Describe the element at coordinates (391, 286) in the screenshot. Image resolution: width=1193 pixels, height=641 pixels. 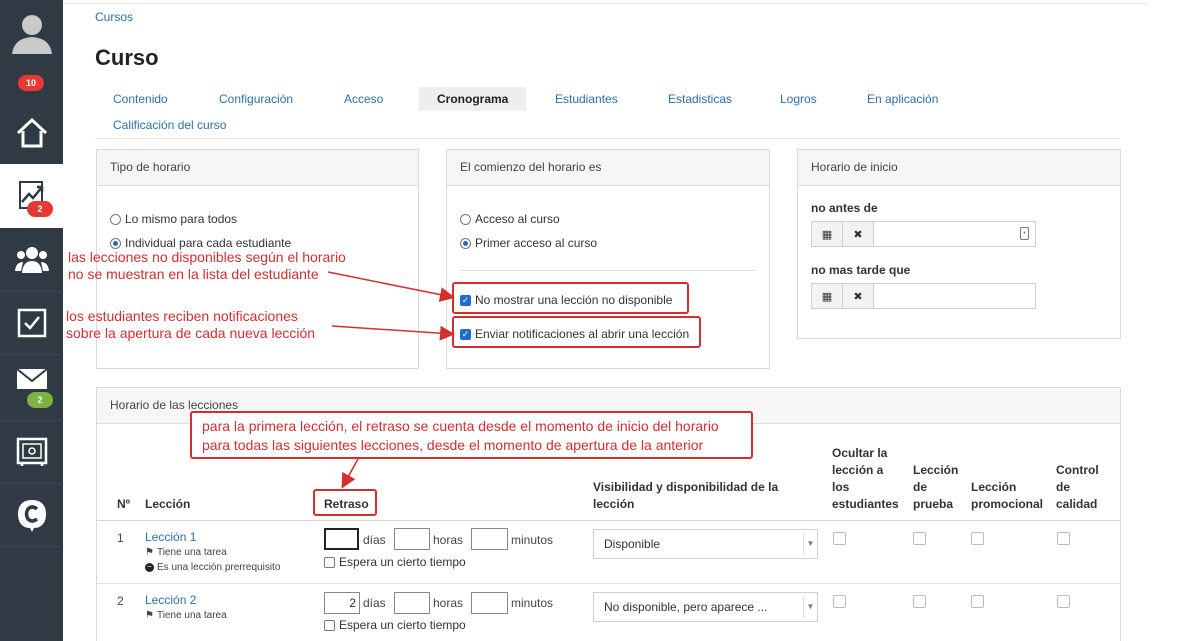
I see `arrow-hide` at that location.